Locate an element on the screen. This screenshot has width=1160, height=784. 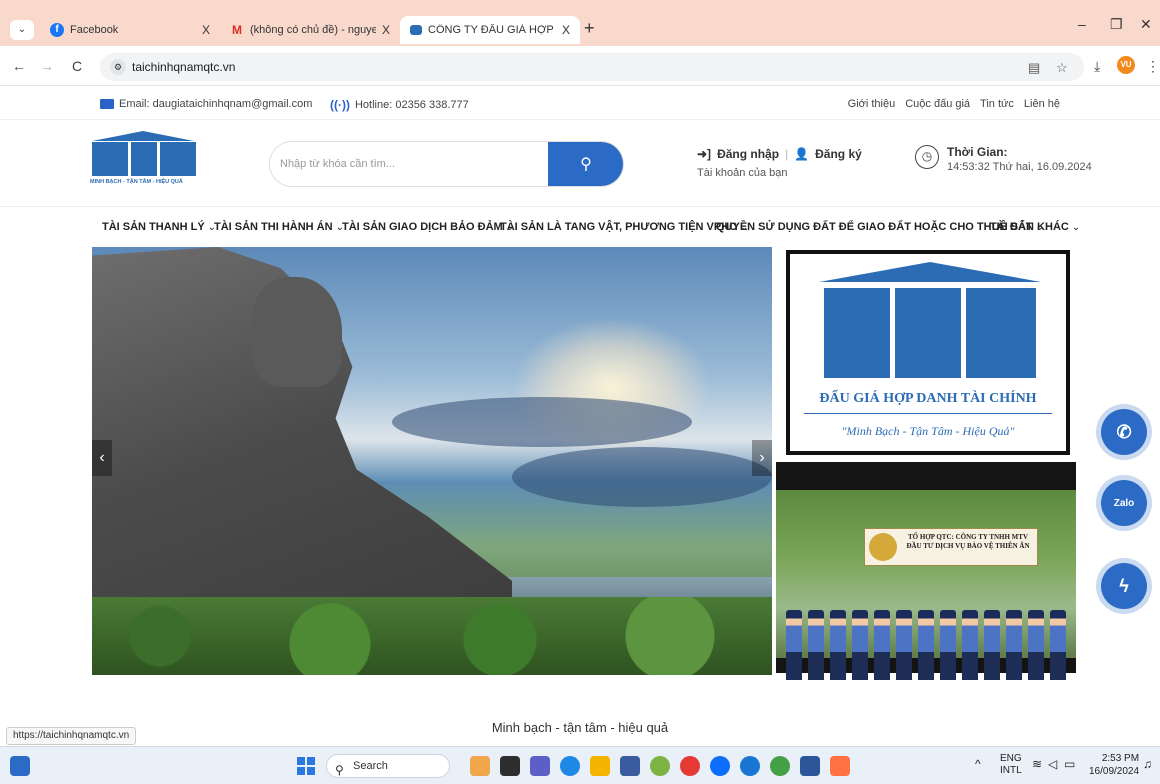
store-icon is located at coordinates (630, 766).